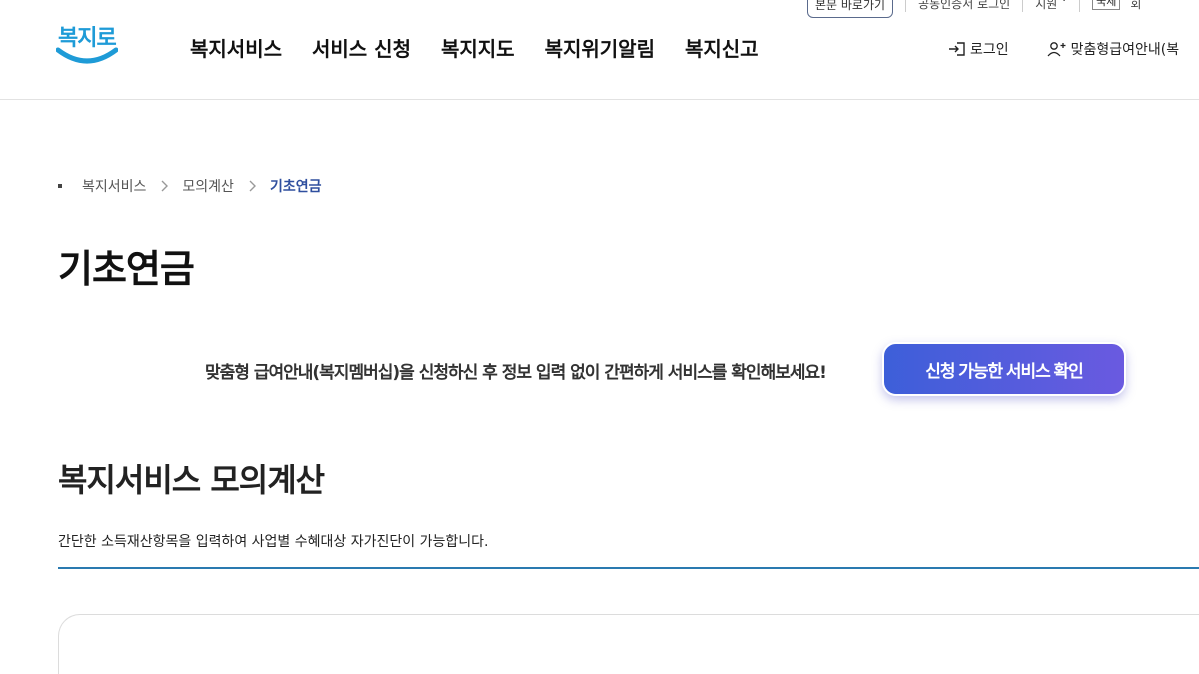  I want to click on support-dropdown: 지원 ˅, so click(1051, 9).